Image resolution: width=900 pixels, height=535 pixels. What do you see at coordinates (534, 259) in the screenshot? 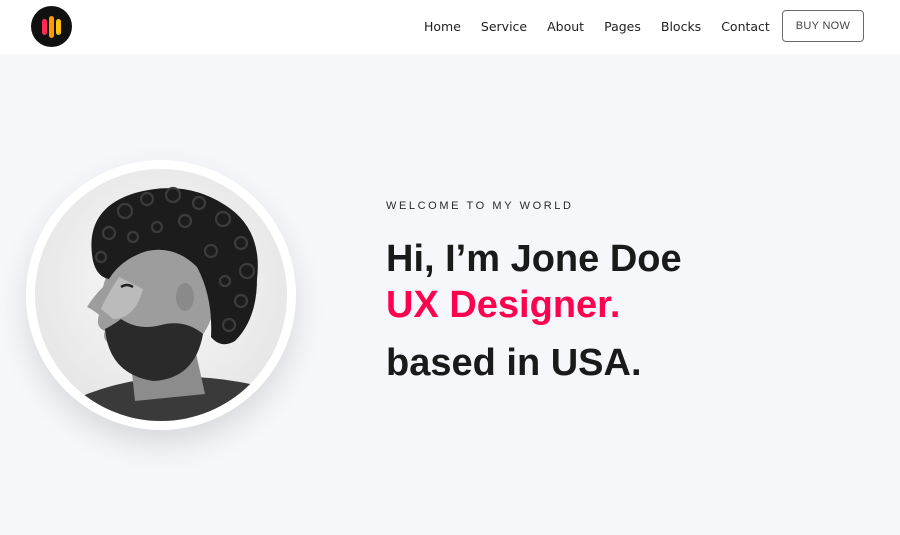
I see `hero-greeting: Hi, I’m Jone Doe` at bounding box center [534, 259].